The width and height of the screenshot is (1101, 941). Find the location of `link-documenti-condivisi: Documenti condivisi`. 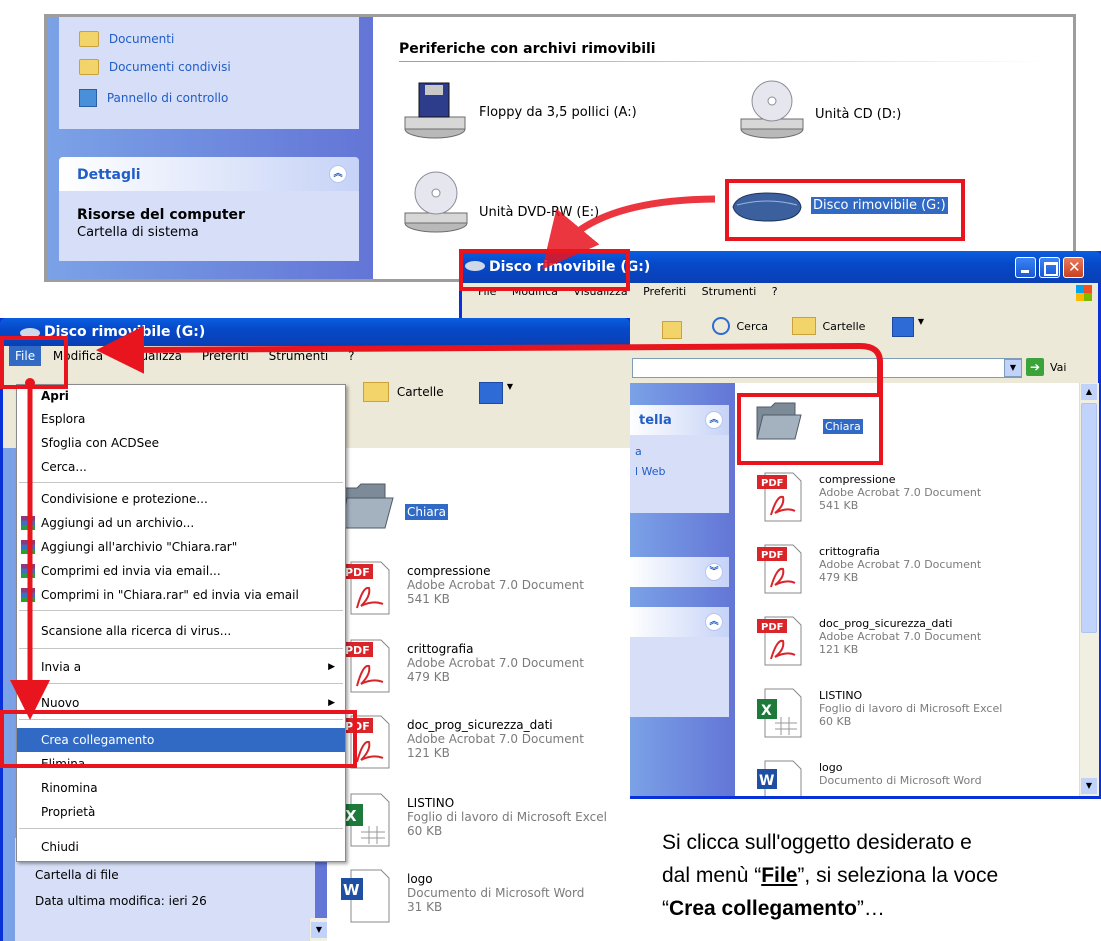

link-documenti-condivisi: Documenti condivisi is located at coordinates (155, 68).